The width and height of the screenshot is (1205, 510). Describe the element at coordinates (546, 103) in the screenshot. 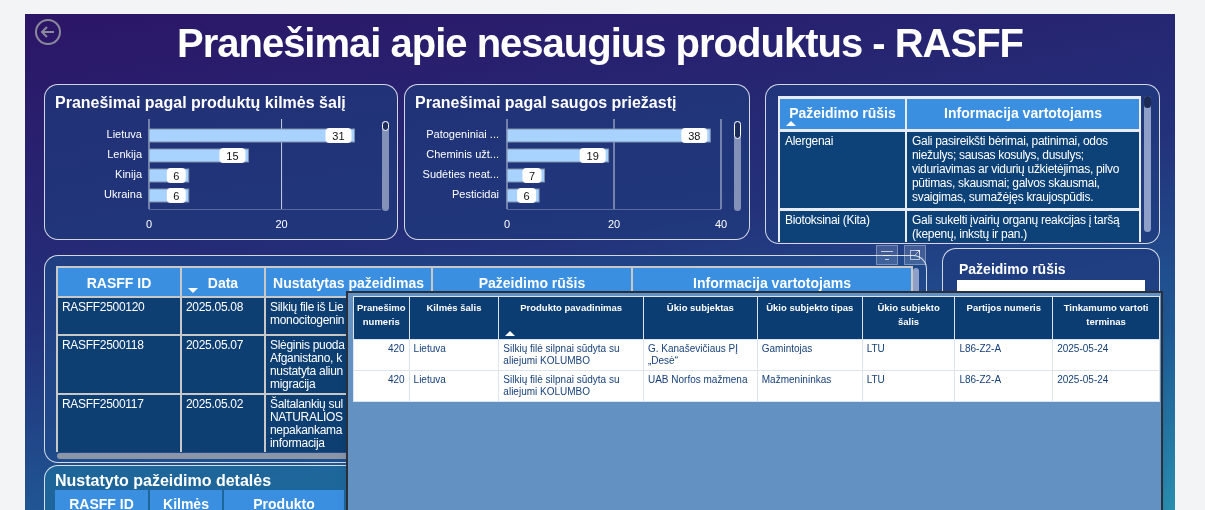

I see `chart-title: Pranešimai pagal saugos priežastį` at that location.